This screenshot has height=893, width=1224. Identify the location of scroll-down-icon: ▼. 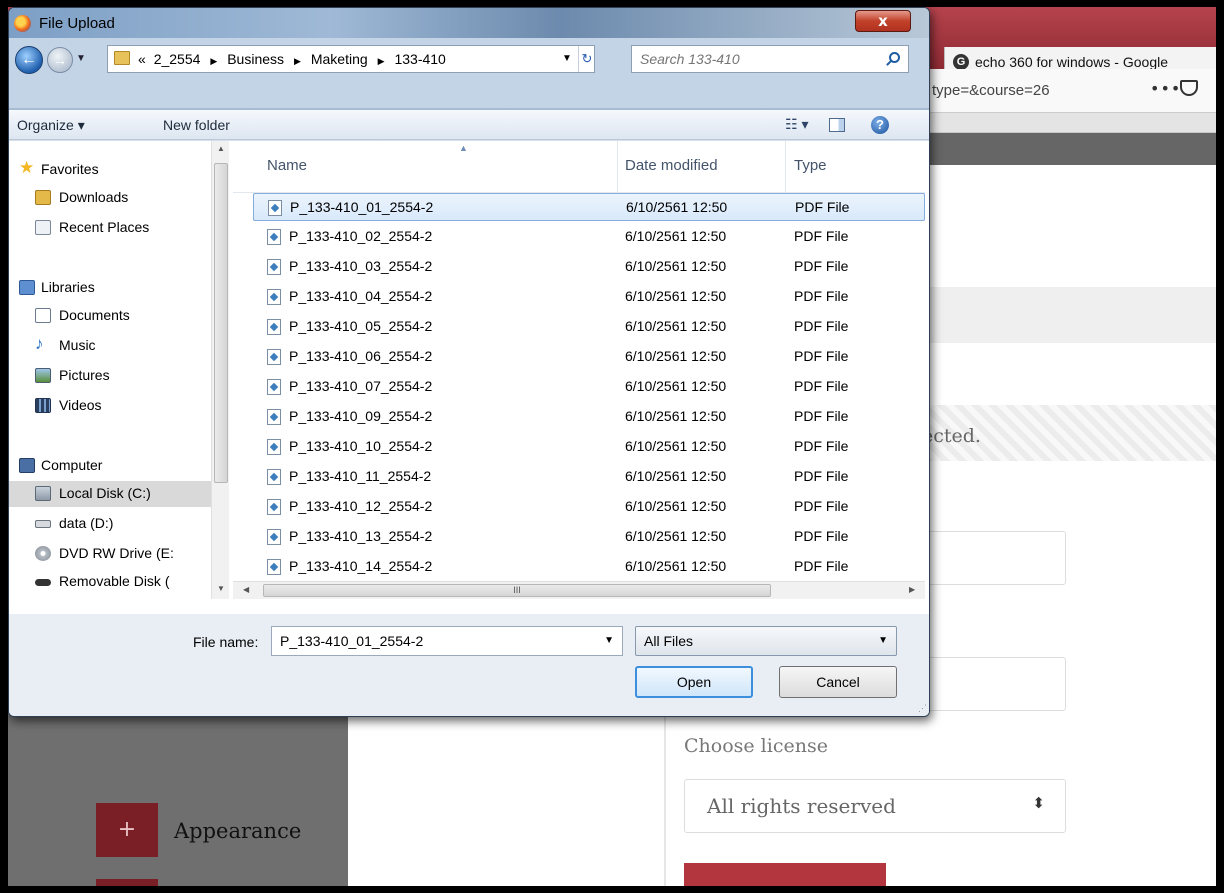
(221, 588).